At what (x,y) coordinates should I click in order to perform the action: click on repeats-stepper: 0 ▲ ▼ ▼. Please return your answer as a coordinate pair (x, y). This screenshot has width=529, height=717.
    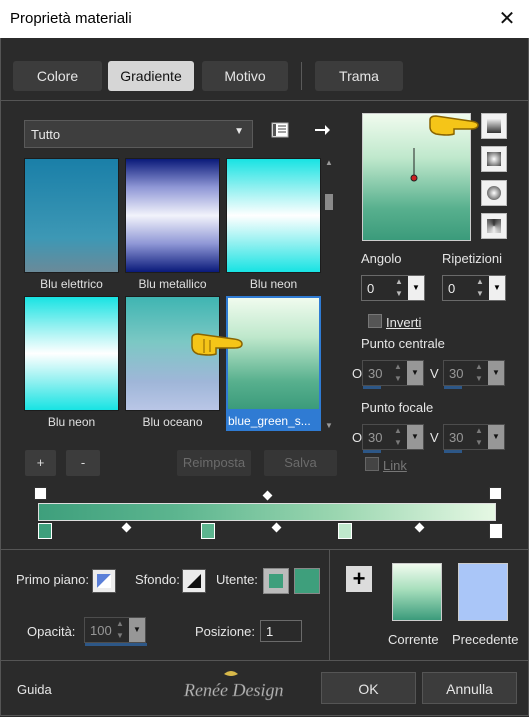
    Looking at the image, I should click on (474, 288).